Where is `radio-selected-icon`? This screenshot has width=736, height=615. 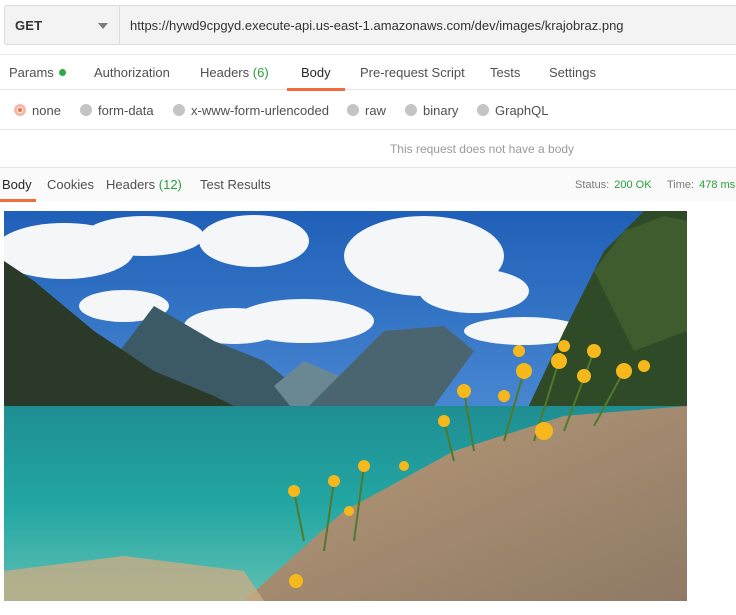
radio-selected-icon is located at coordinates (20, 110).